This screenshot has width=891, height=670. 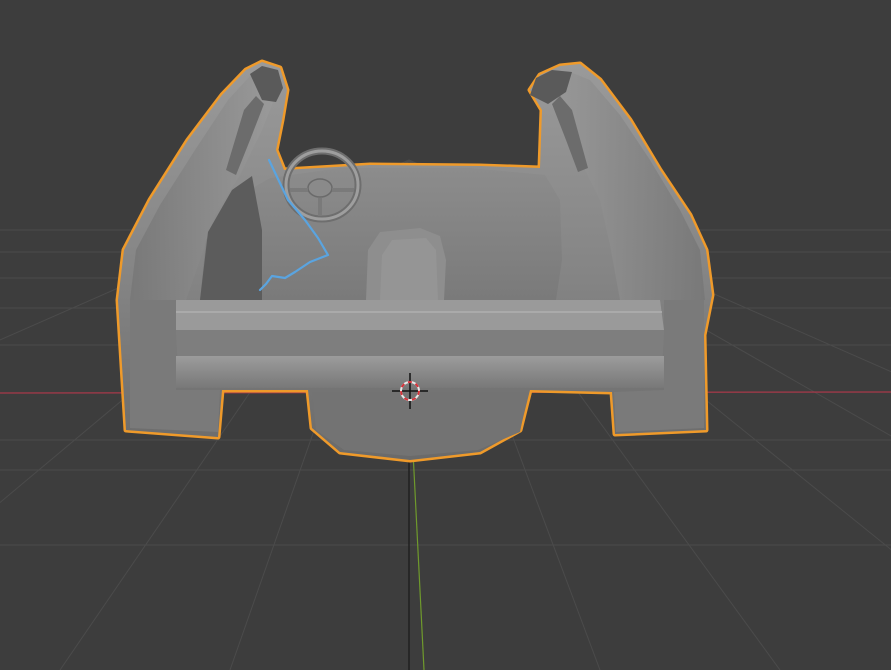 I want to click on rear-trunk-lip, so click(x=420, y=315).